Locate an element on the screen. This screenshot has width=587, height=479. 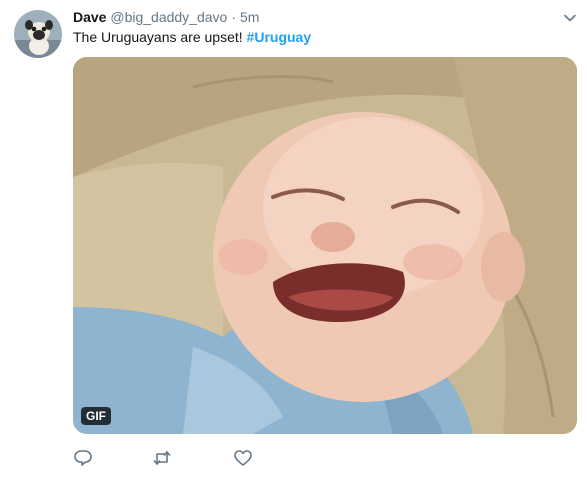
chevron-down-icon is located at coordinates (570, 18).